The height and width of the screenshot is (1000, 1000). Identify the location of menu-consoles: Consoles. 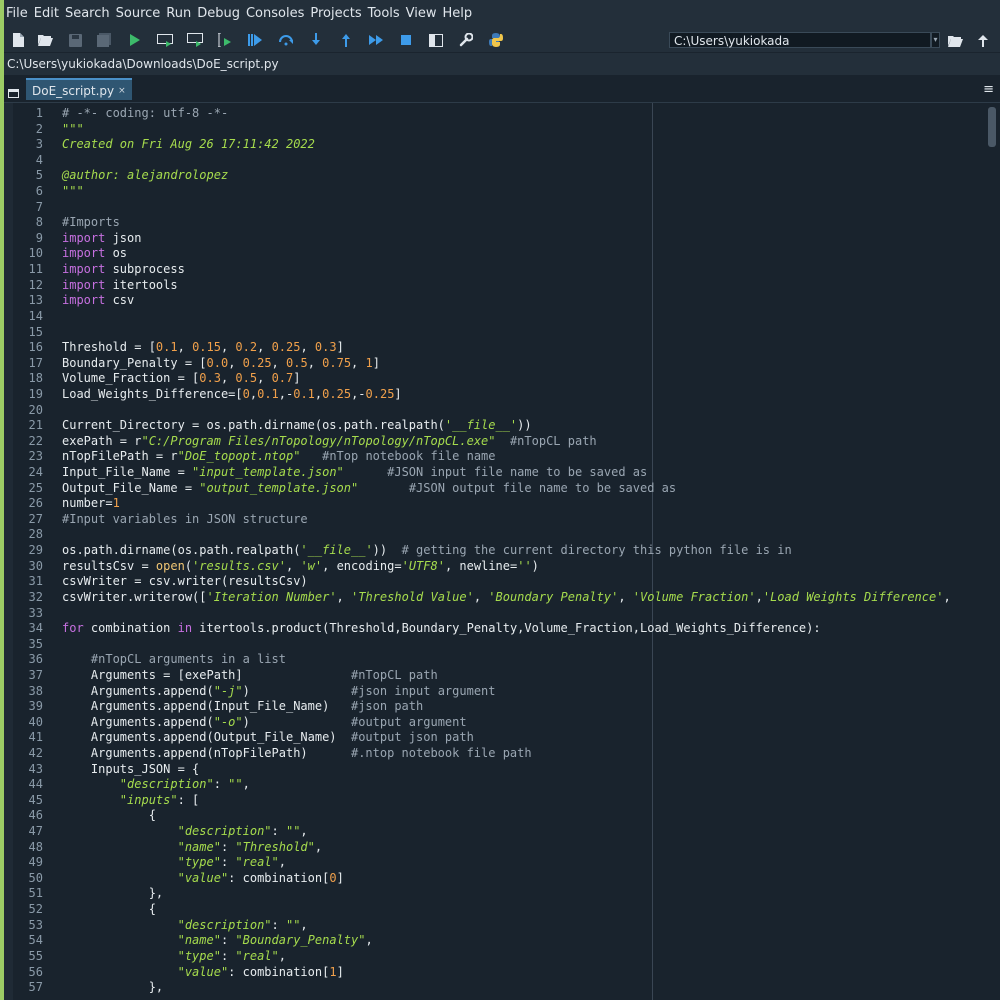
(276, 13).